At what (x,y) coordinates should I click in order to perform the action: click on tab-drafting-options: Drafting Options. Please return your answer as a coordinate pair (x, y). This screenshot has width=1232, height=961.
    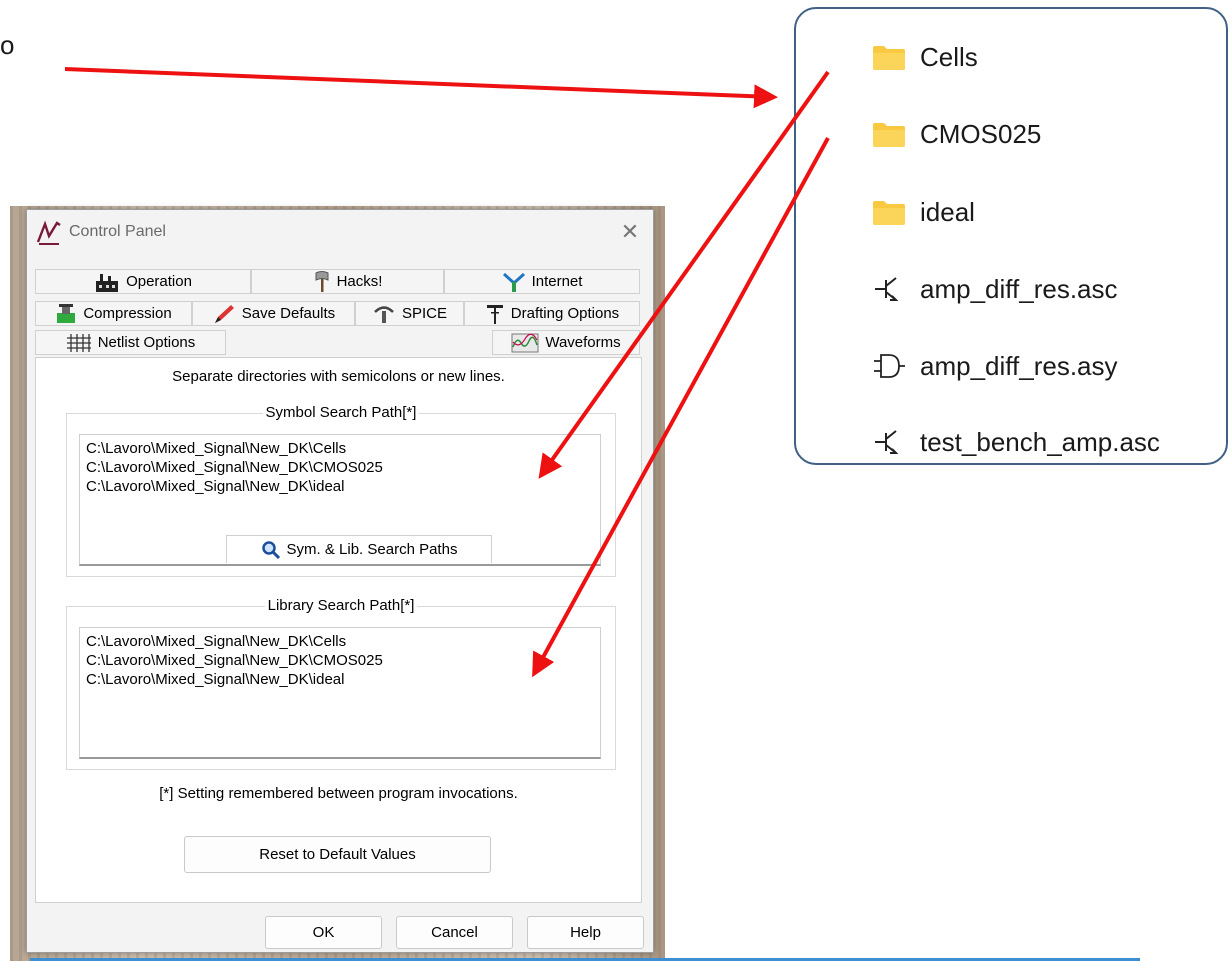
    Looking at the image, I should click on (552, 313).